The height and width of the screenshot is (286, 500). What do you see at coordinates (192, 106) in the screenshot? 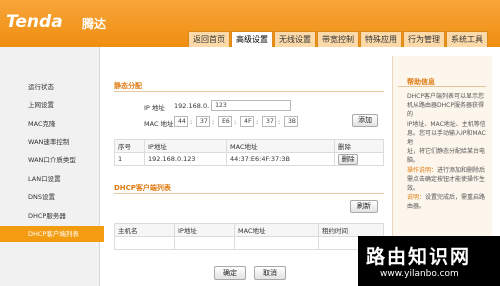
I see `ip-prefix: 192.168.0.` at bounding box center [192, 106].